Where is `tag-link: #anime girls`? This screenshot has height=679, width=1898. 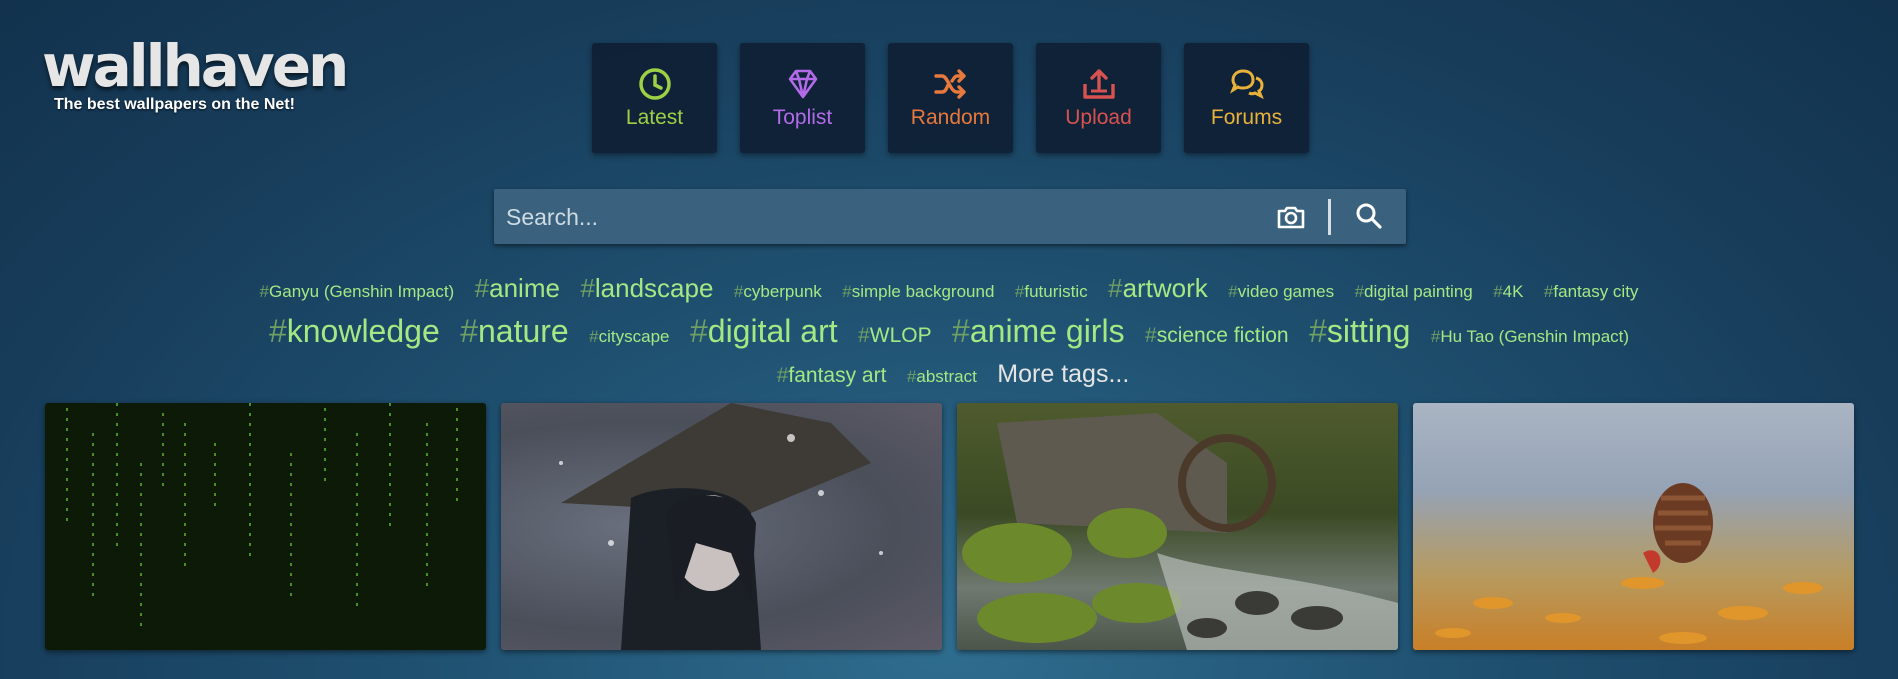
tag-link: #anime girls is located at coordinates (1038, 331).